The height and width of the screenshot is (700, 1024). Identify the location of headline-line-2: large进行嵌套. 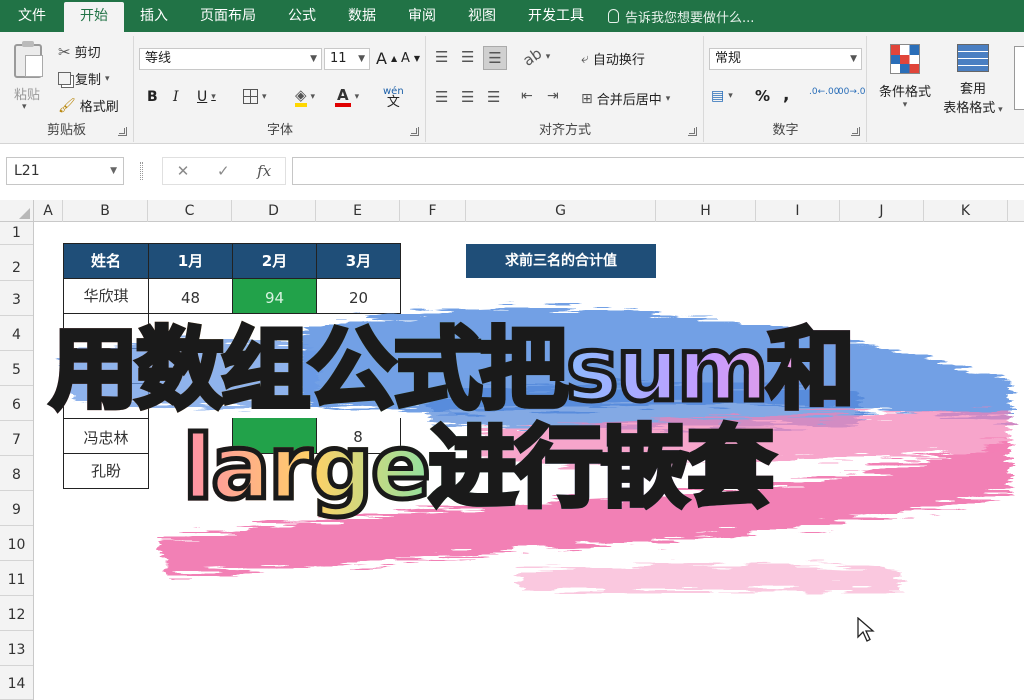
(479, 467).